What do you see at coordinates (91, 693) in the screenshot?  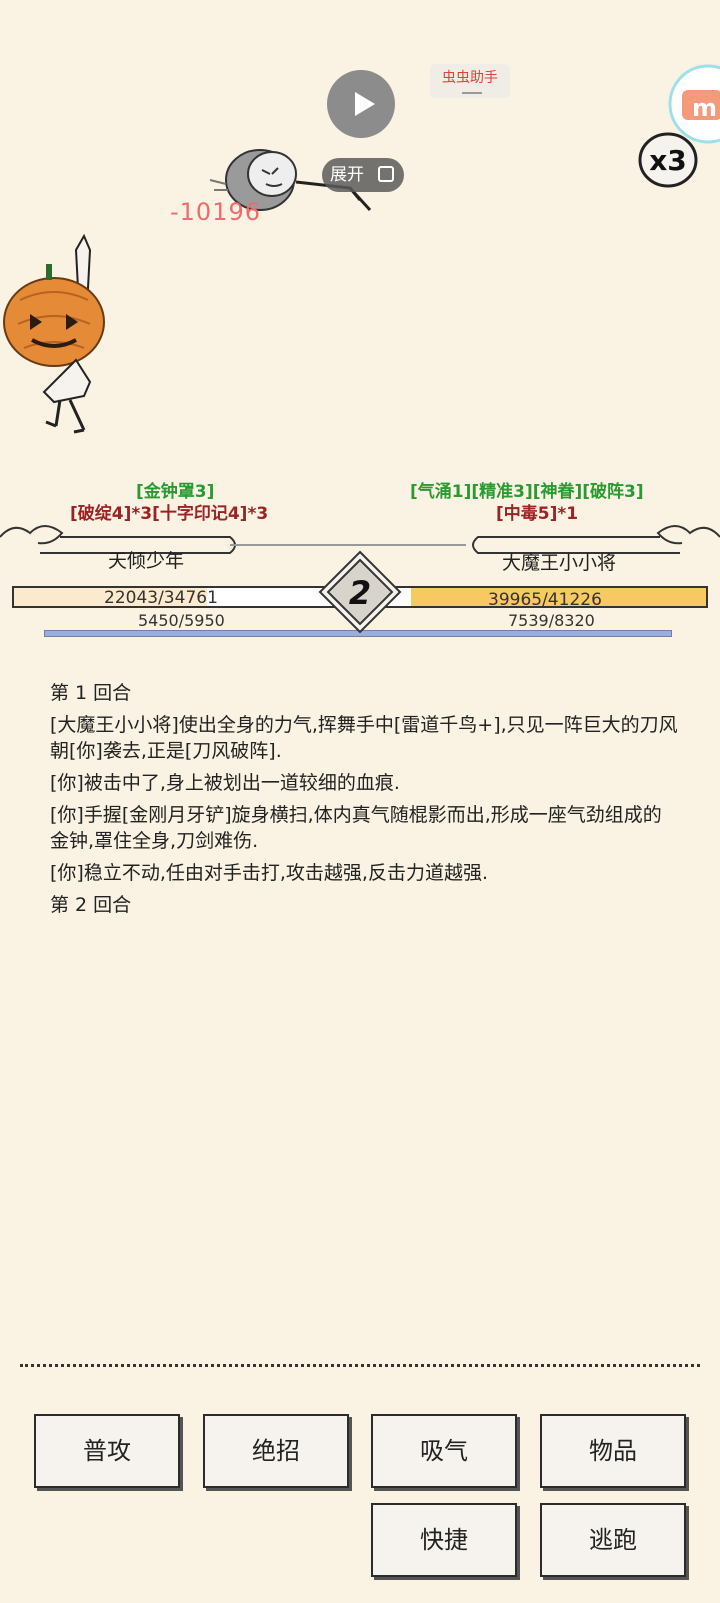 I see `log-line: 第 1 回合` at bounding box center [91, 693].